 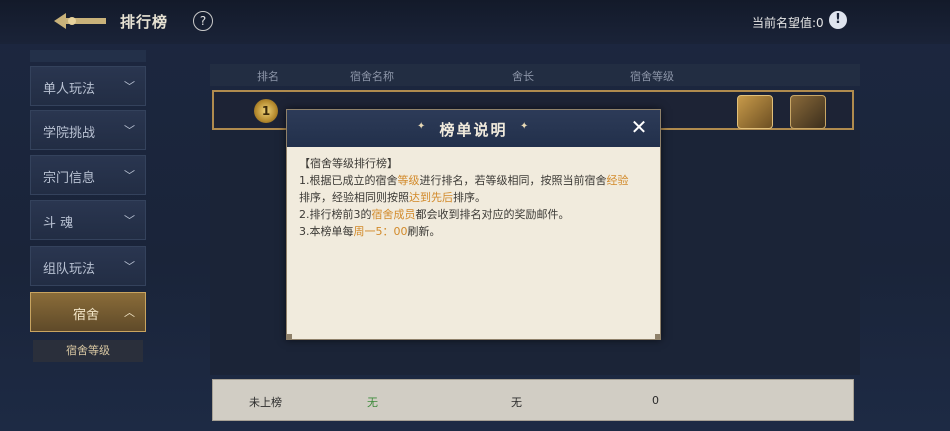 What do you see at coordinates (129, 312) in the screenshot?
I see `chevron-up-icon: ︿` at bounding box center [129, 312].